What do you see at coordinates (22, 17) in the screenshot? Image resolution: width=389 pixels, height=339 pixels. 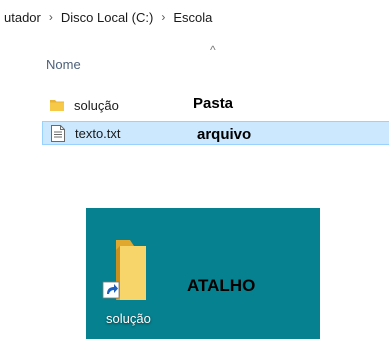 I see `breadcrumb-item-computer: utador` at bounding box center [22, 17].